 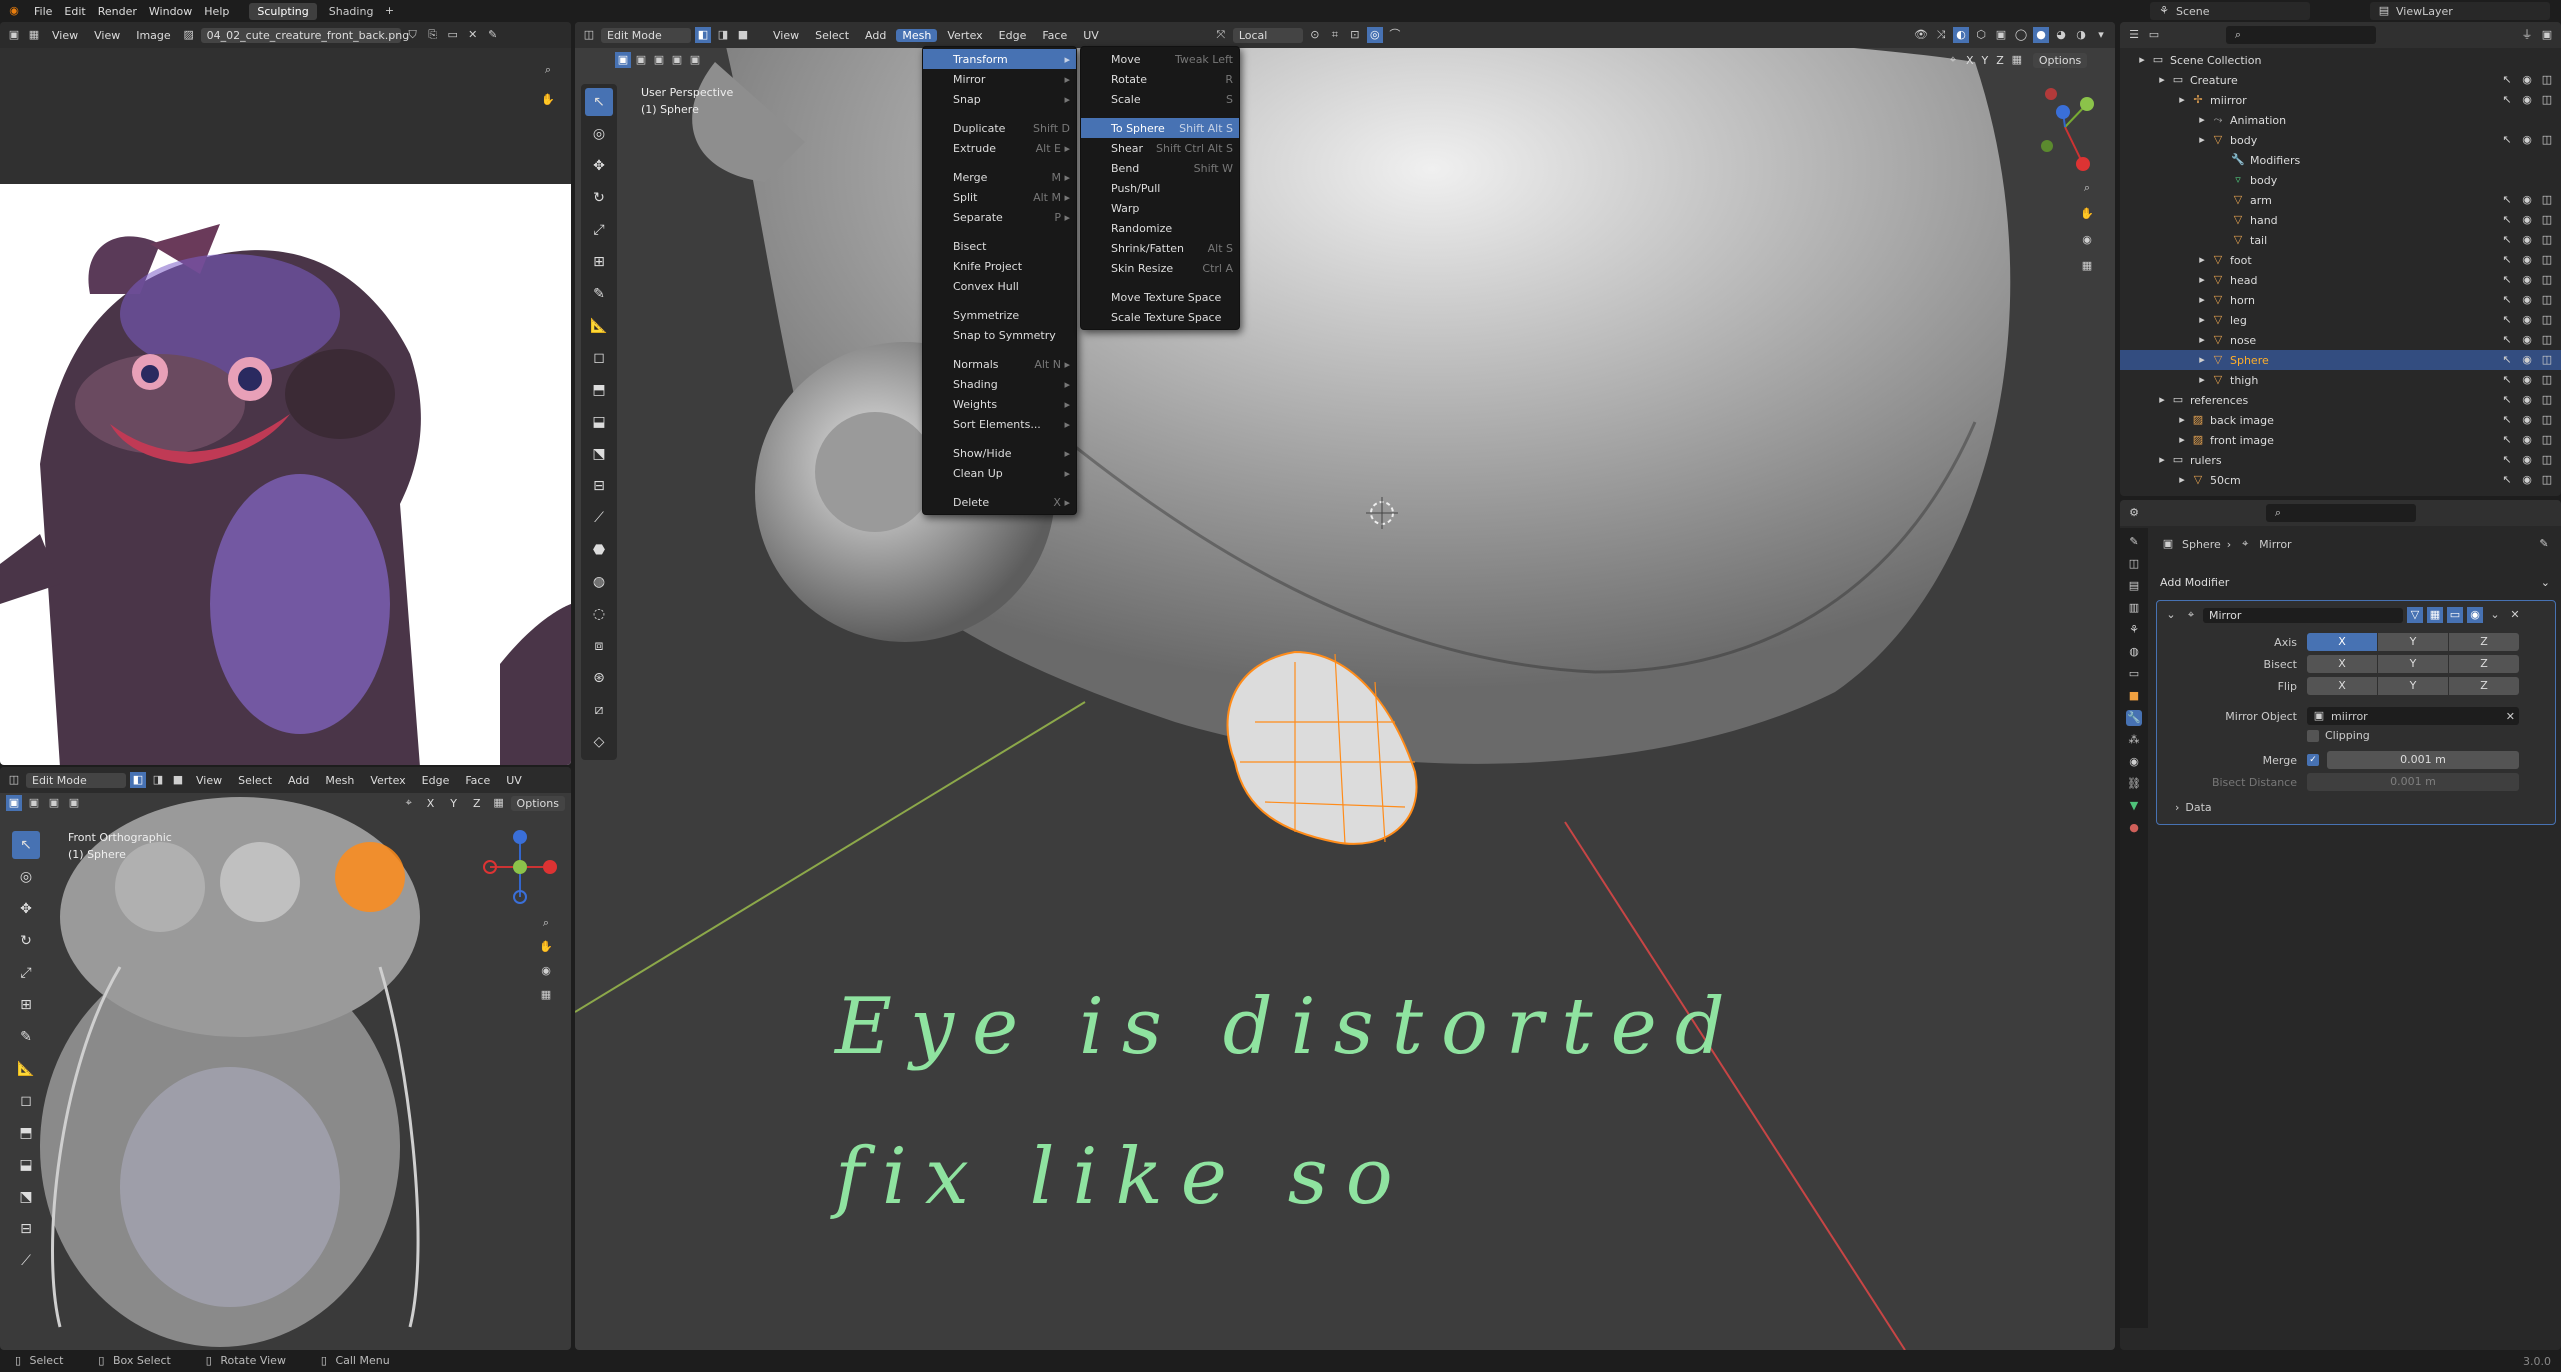 What do you see at coordinates (2342, 686) in the screenshot?
I see `flip-x-toggle: X` at bounding box center [2342, 686].